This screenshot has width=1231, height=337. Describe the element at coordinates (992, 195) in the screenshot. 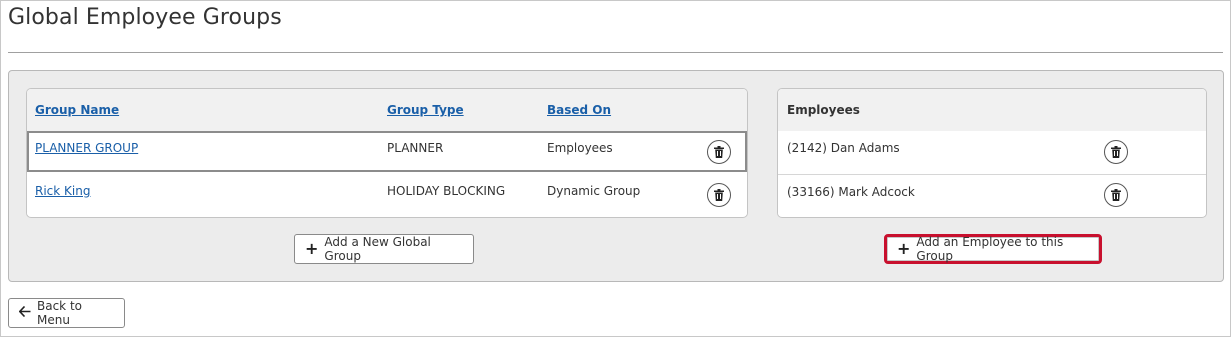

I see `table-row: (33166) Mark Adcock` at that location.